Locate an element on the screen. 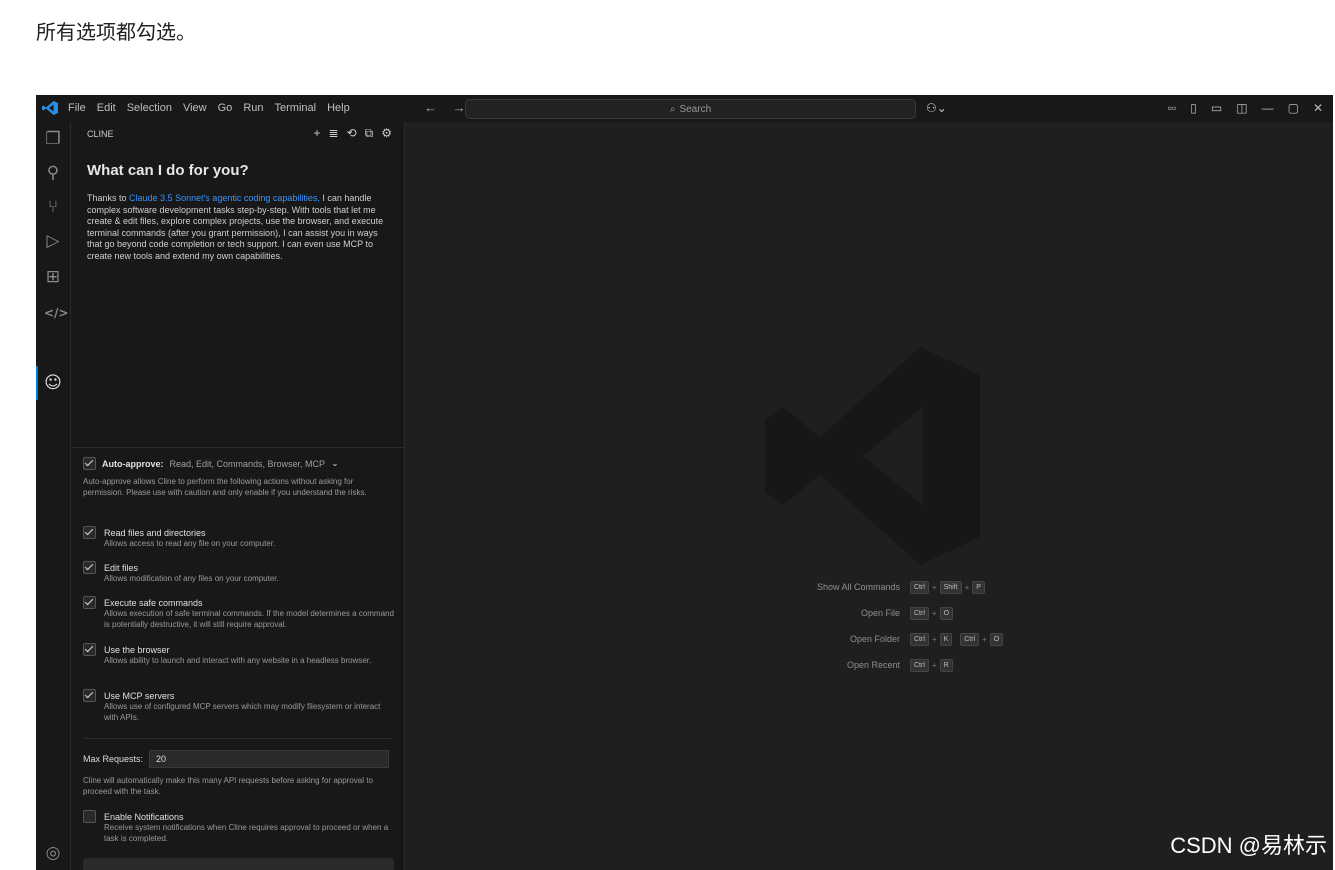 The image size is (1335, 870). customize-layout-icon: ▫▫ is located at coordinates (1172, 108).